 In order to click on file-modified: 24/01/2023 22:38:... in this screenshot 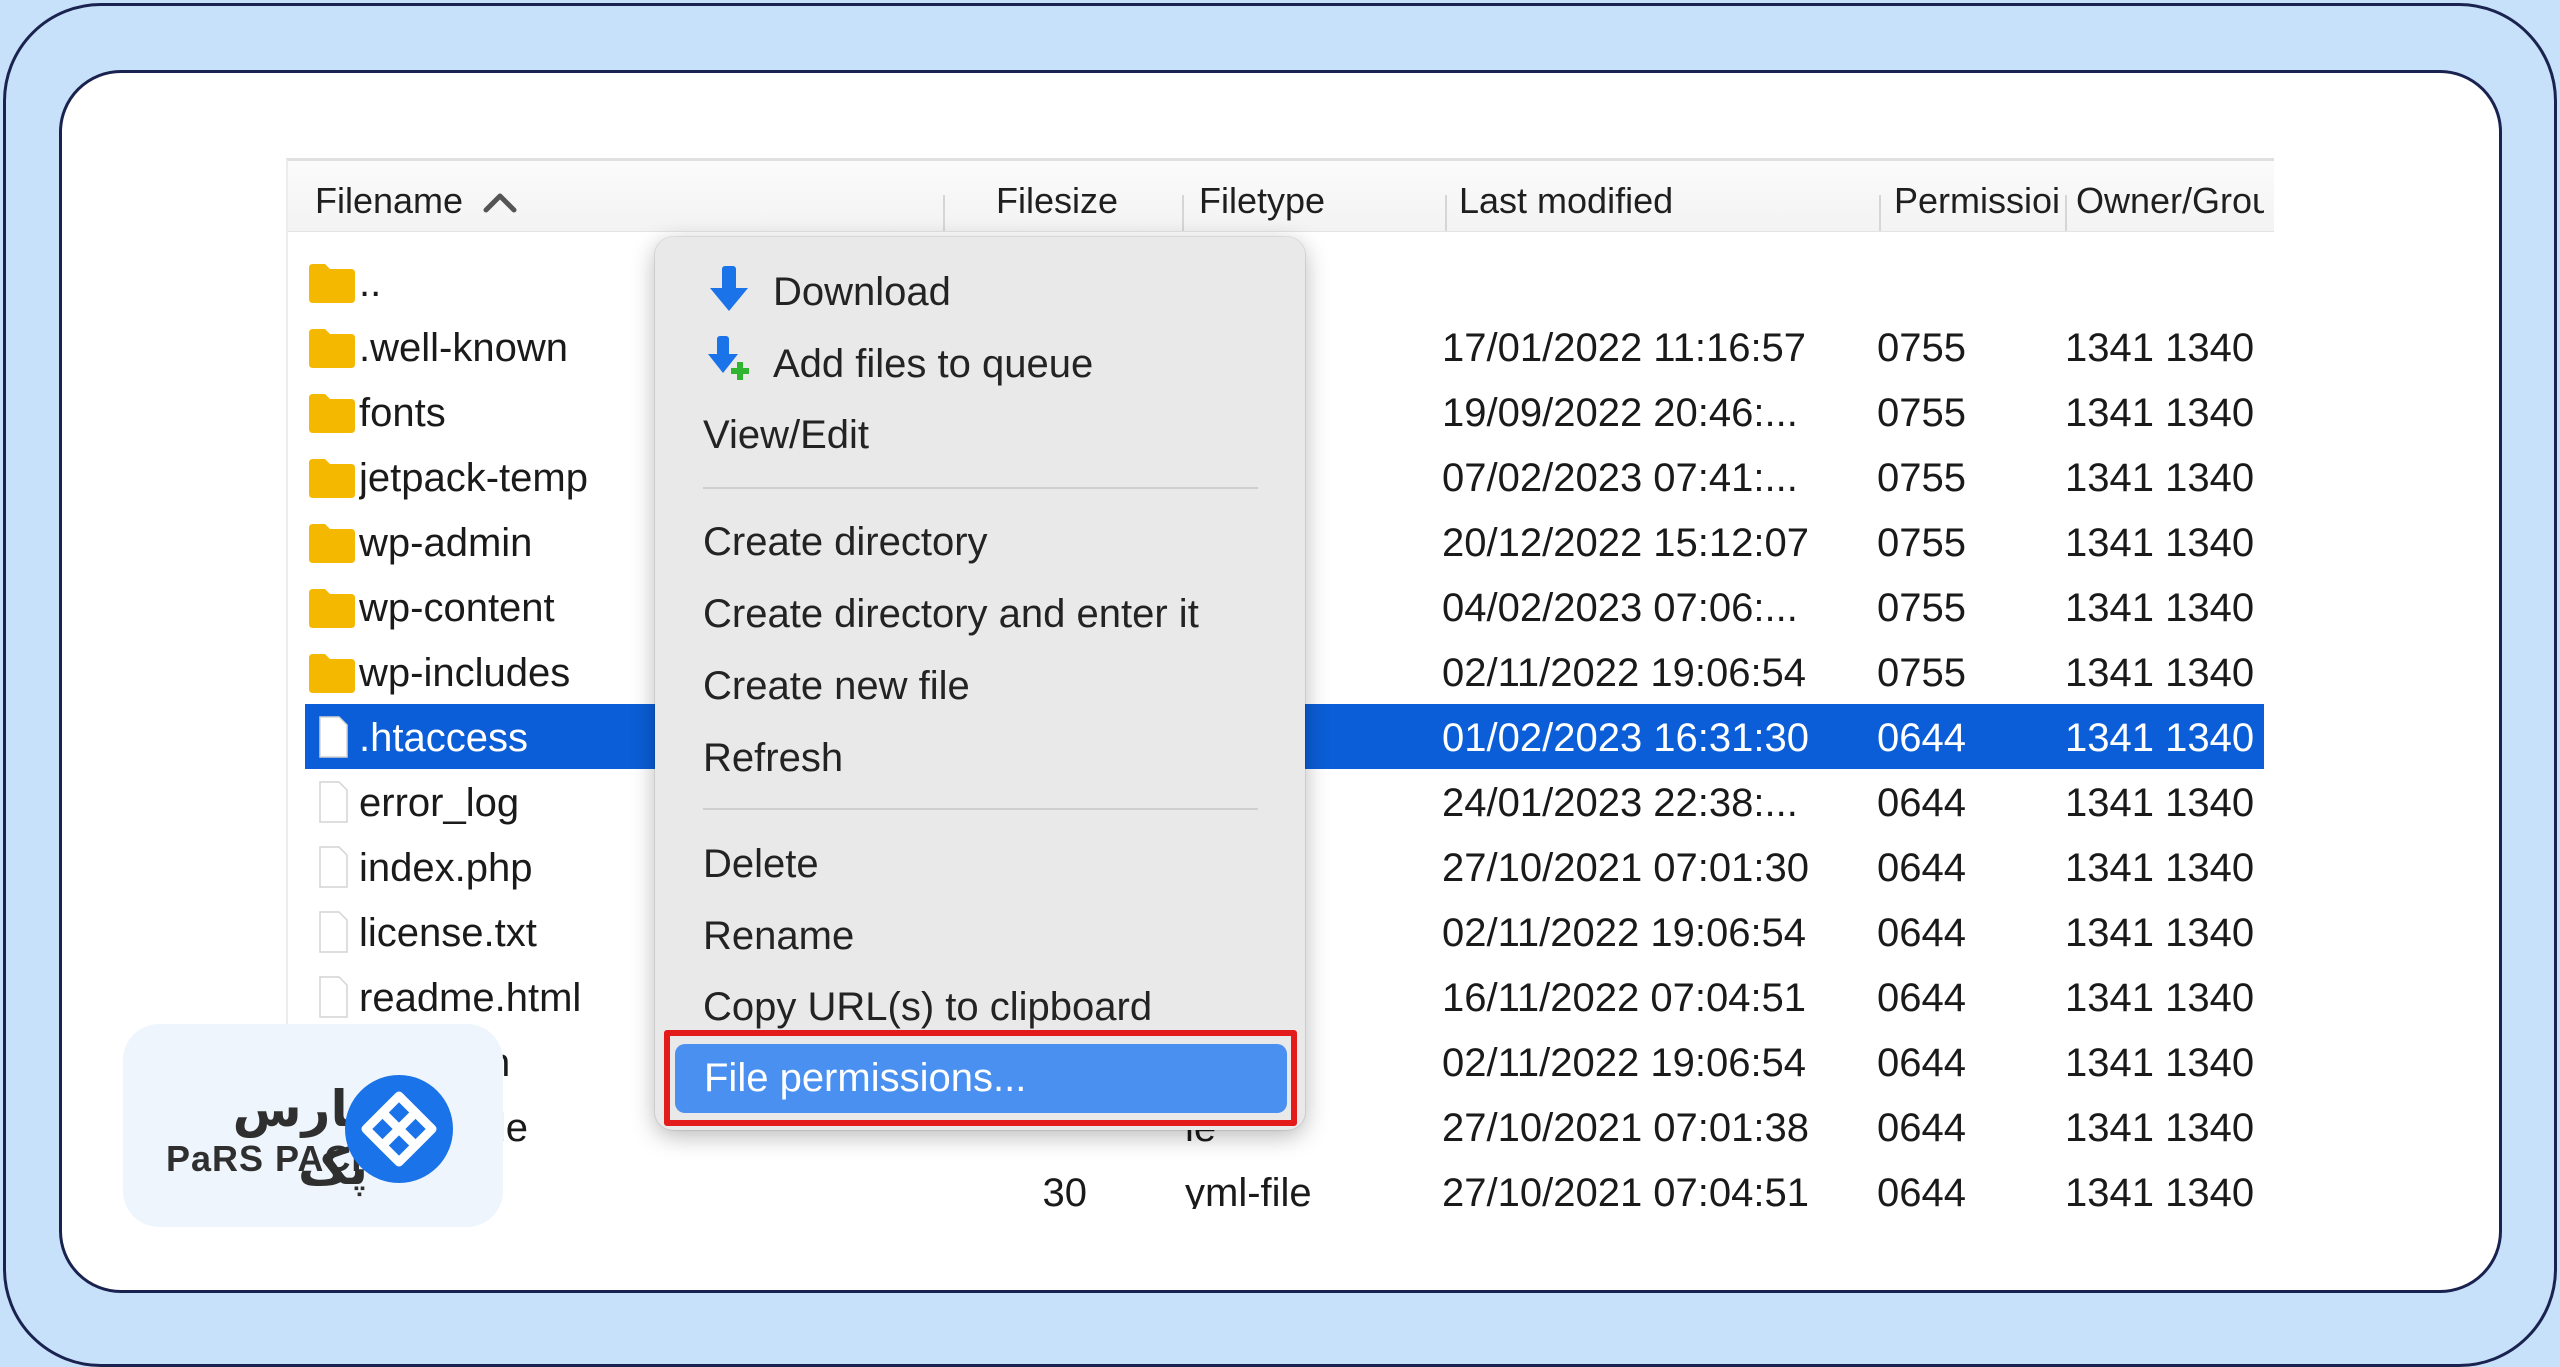, I will do `click(1620, 803)`.